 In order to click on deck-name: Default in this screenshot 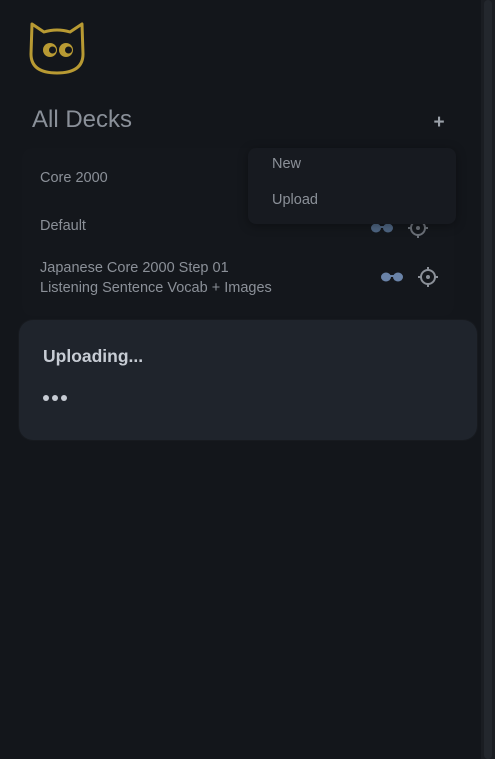, I will do `click(63, 226)`.